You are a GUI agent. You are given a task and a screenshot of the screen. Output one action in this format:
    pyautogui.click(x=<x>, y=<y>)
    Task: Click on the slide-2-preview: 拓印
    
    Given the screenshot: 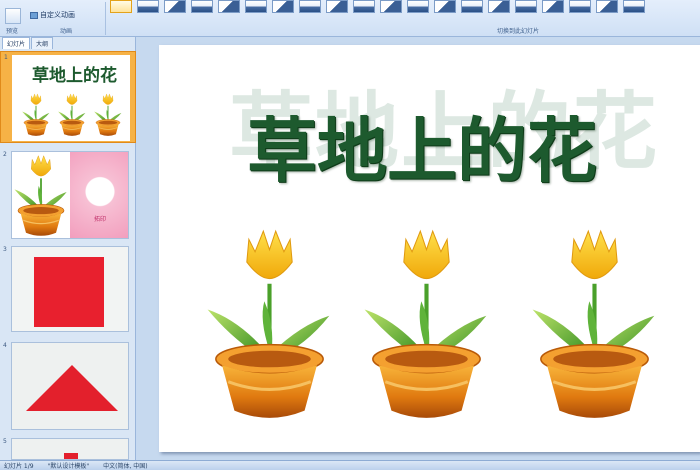 What is the action you would take?
    pyautogui.click(x=70, y=195)
    